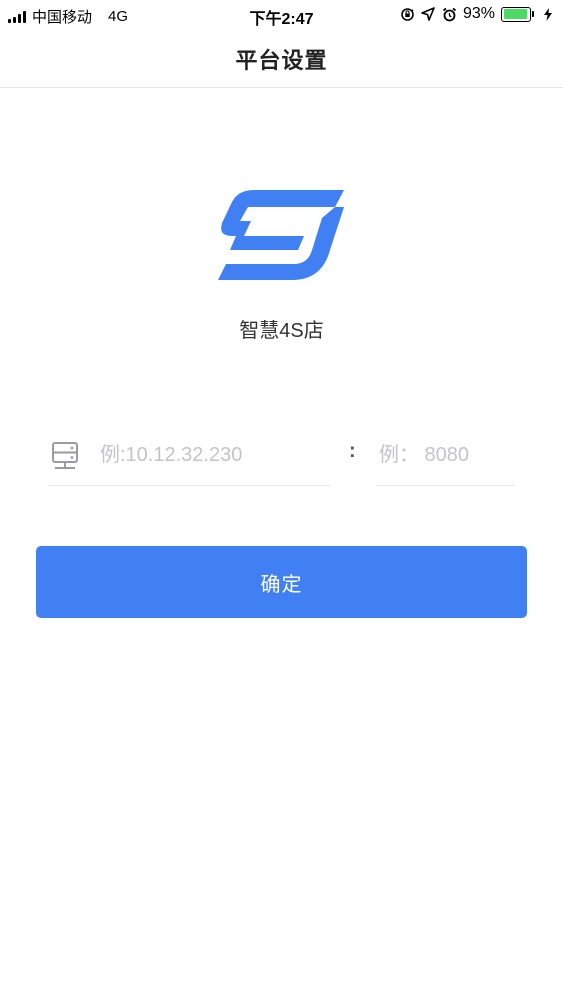 Image resolution: width=563 pixels, height=1000 pixels. I want to click on status-right: 93%, so click(477, 14).